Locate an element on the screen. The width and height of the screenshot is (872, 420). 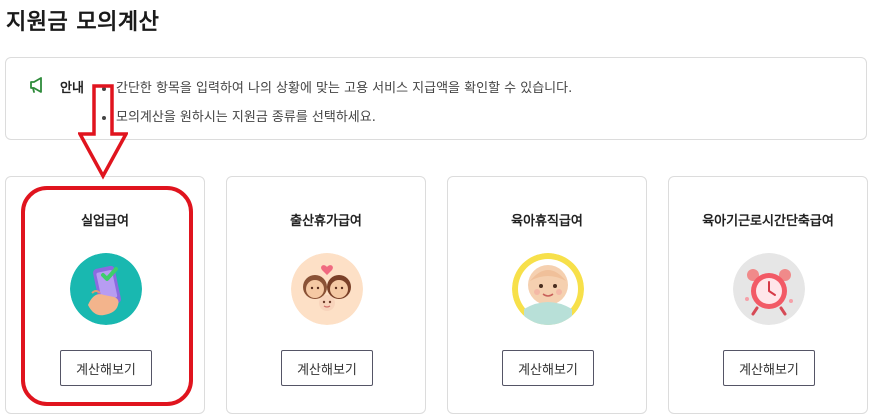
card-reduced-hours-benefit: 육아기근로시간단축급여 계산해보기 is located at coordinates (768, 295).